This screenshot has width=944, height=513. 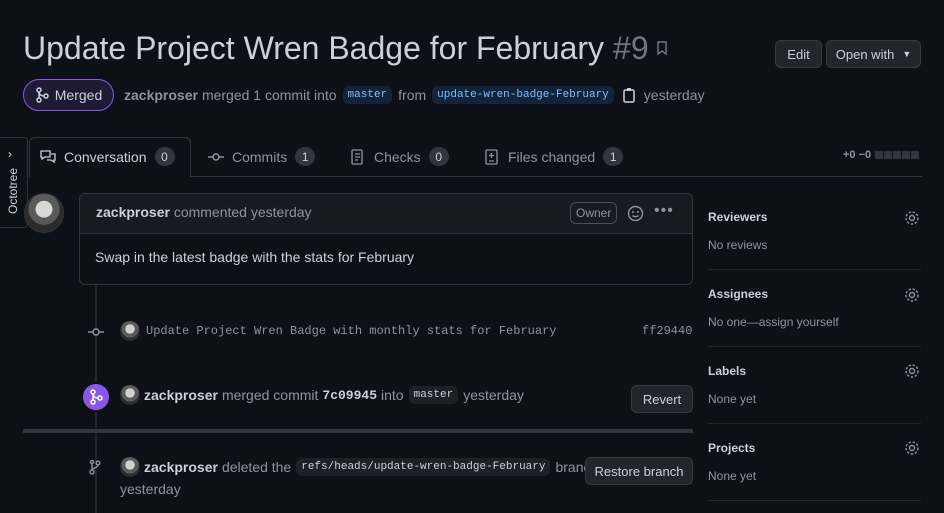 What do you see at coordinates (358, 431) in the screenshot?
I see `timeline-separator` at bounding box center [358, 431].